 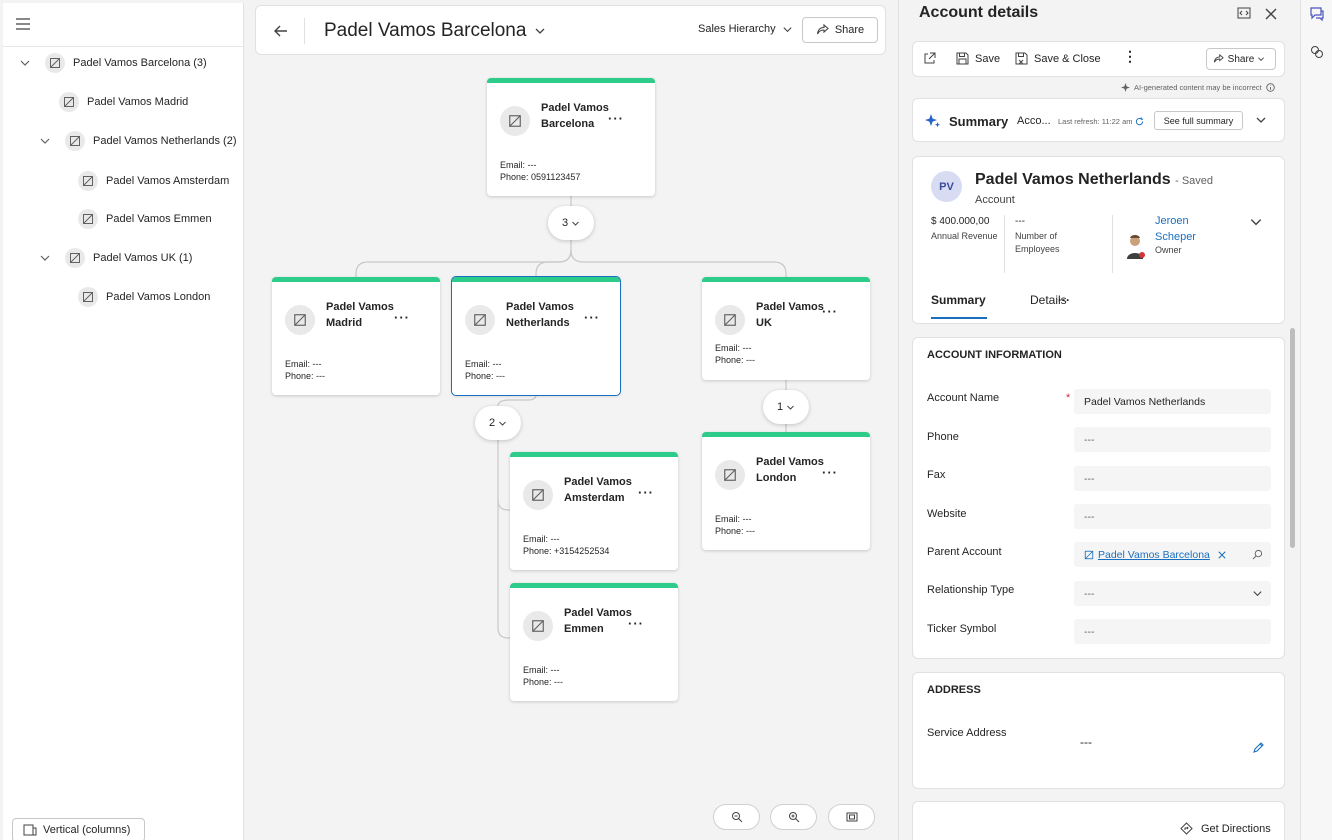 I want to click on get-directions-button: Get Directions, so click(x=1225, y=828).